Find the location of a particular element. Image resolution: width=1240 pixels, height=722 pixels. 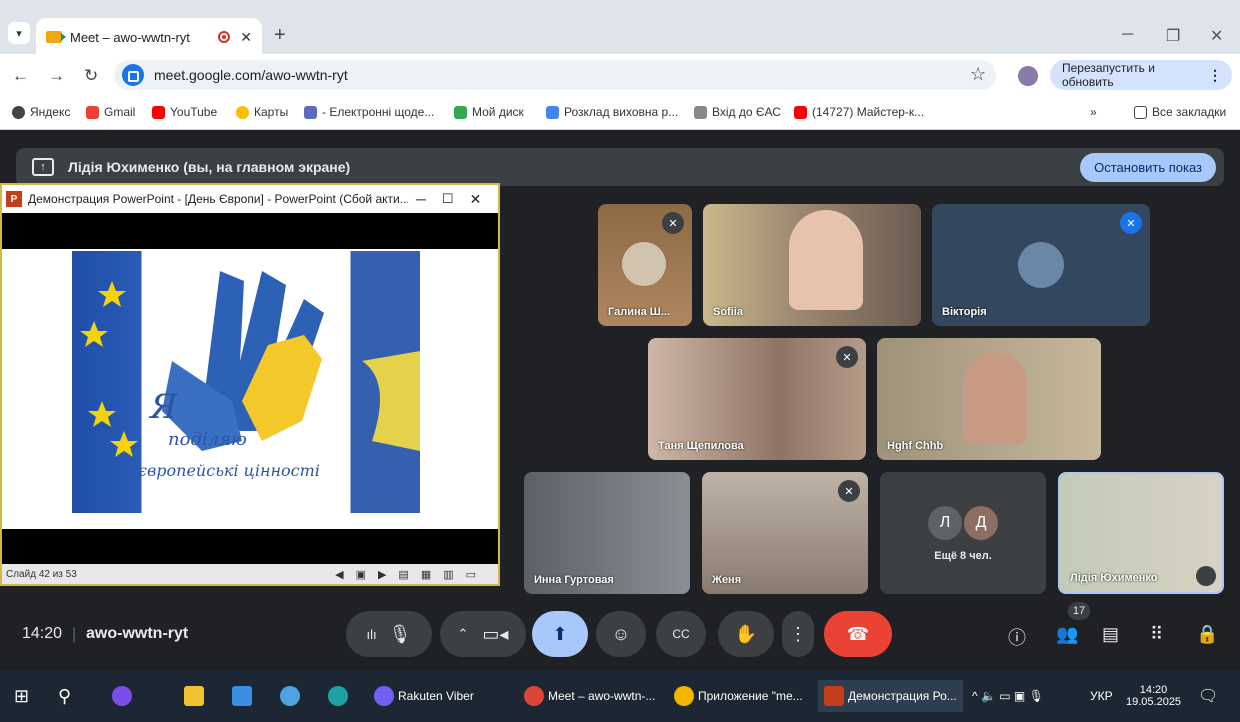

participant-tile: Sofiia is located at coordinates (812, 265).